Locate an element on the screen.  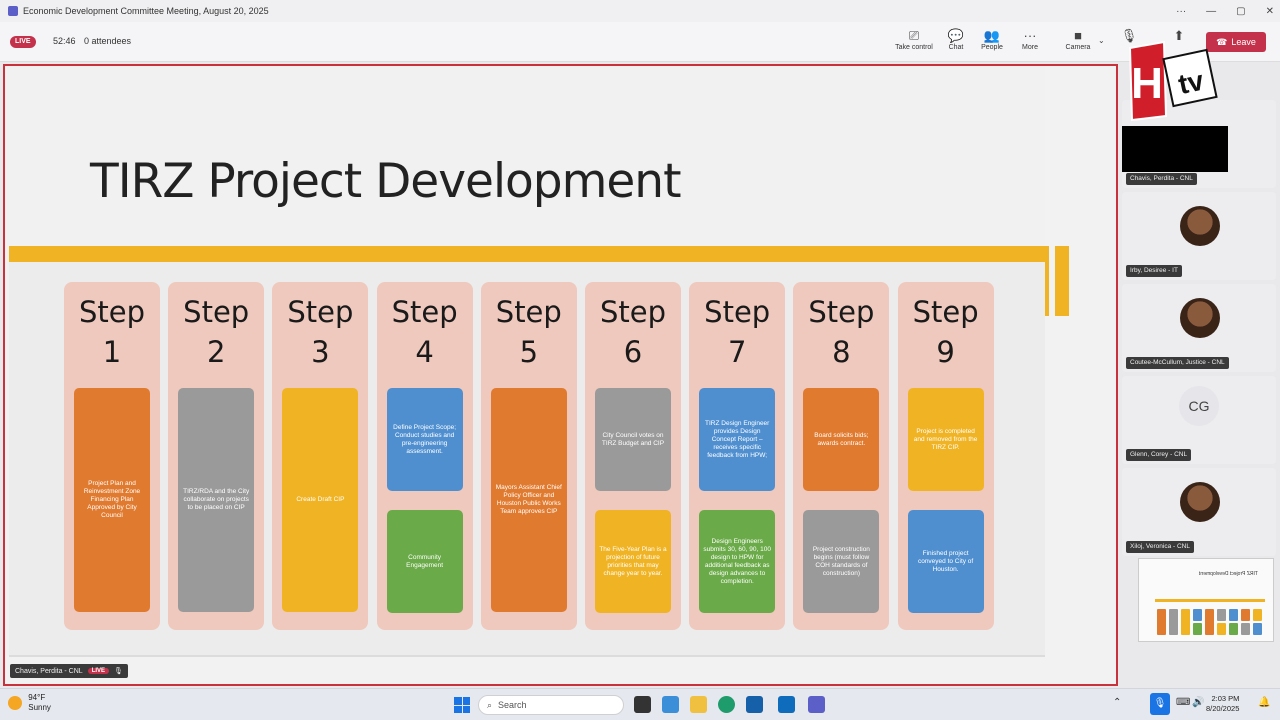
volume-icon: 🔊 is located at coordinates (1198, 702).